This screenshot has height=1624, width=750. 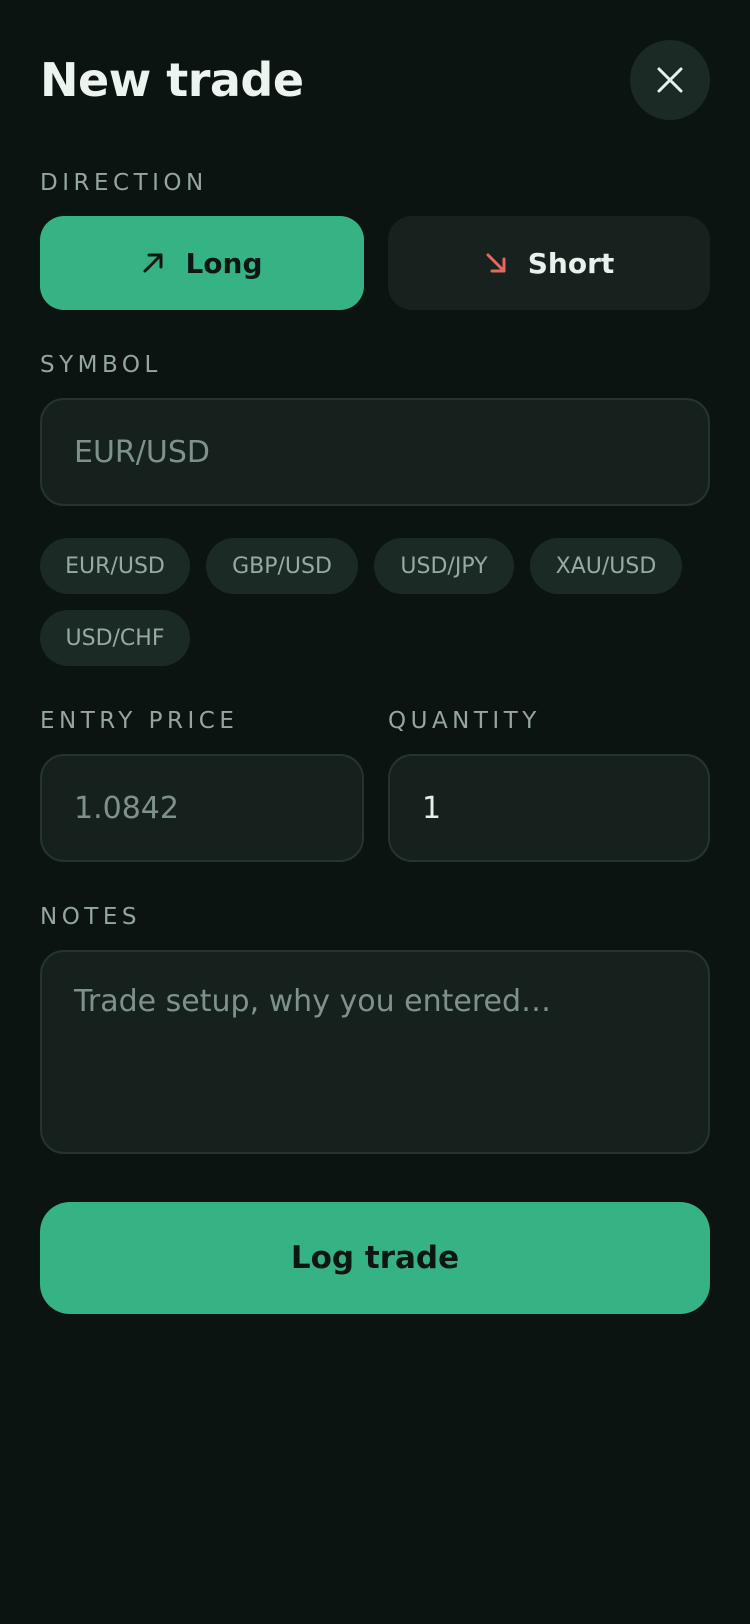 I want to click on symbol-label: SYMBOL, so click(x=101, y=365).